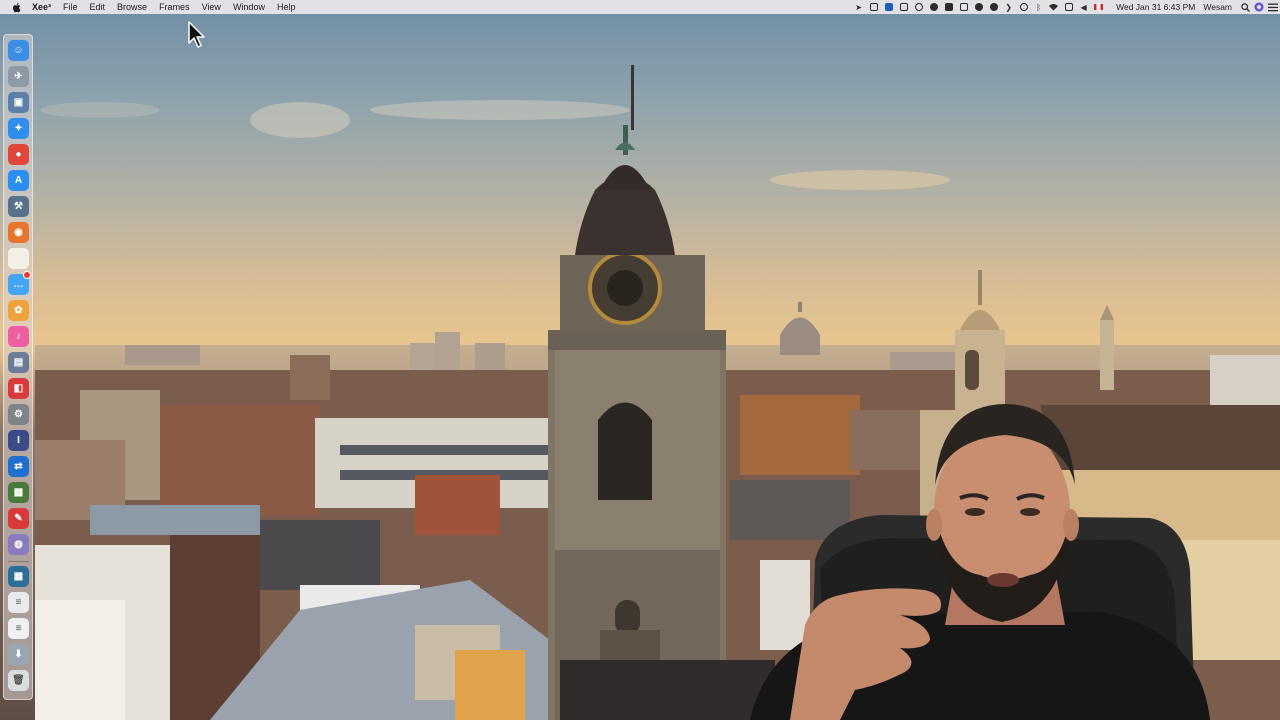 The width and height of the screenshot is (1280, 720). I want to click on menu-user-name: Wesam, so click(1220, 7).